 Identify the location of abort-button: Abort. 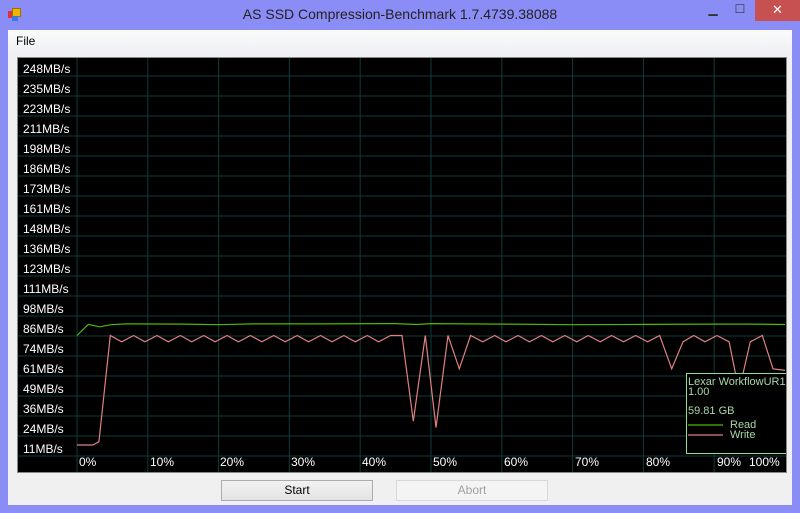
(472, 490).